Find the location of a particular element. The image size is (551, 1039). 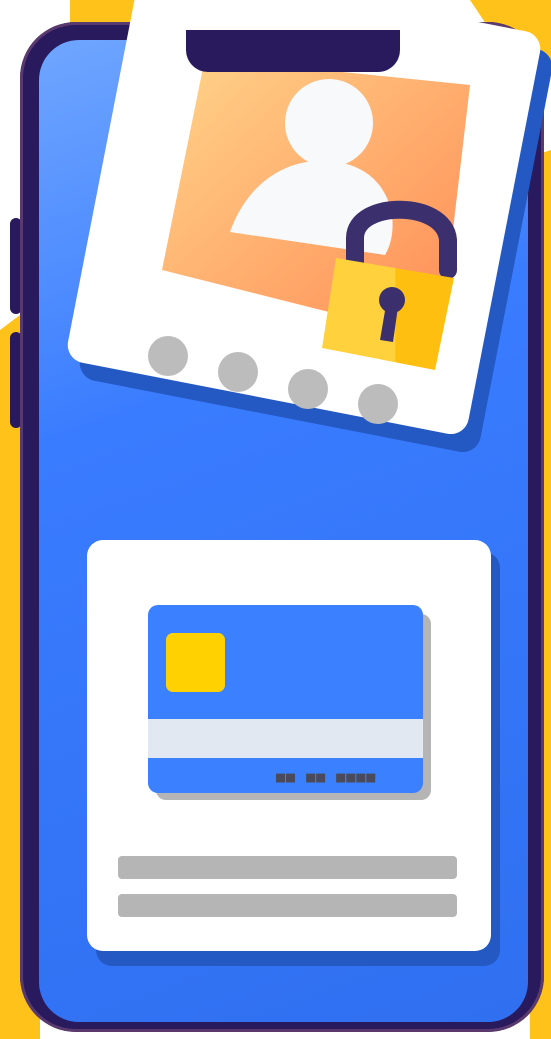

card-chip-icon is located at coordinates (195, 662).